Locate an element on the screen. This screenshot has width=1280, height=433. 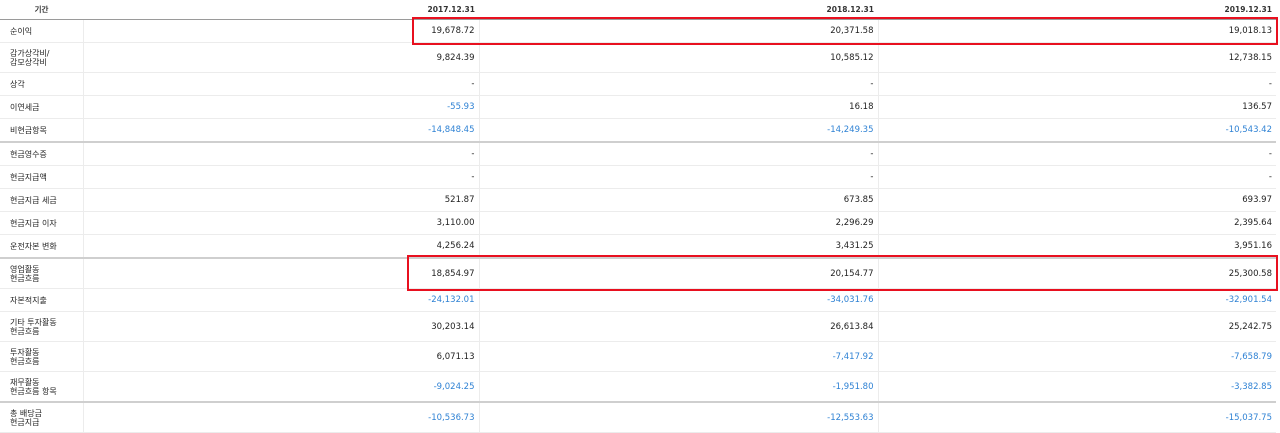
table-row: 투자활동 현금흐름 6,071.13 -7,417.92 -7,658.79 is located at coordinates (638, 356).